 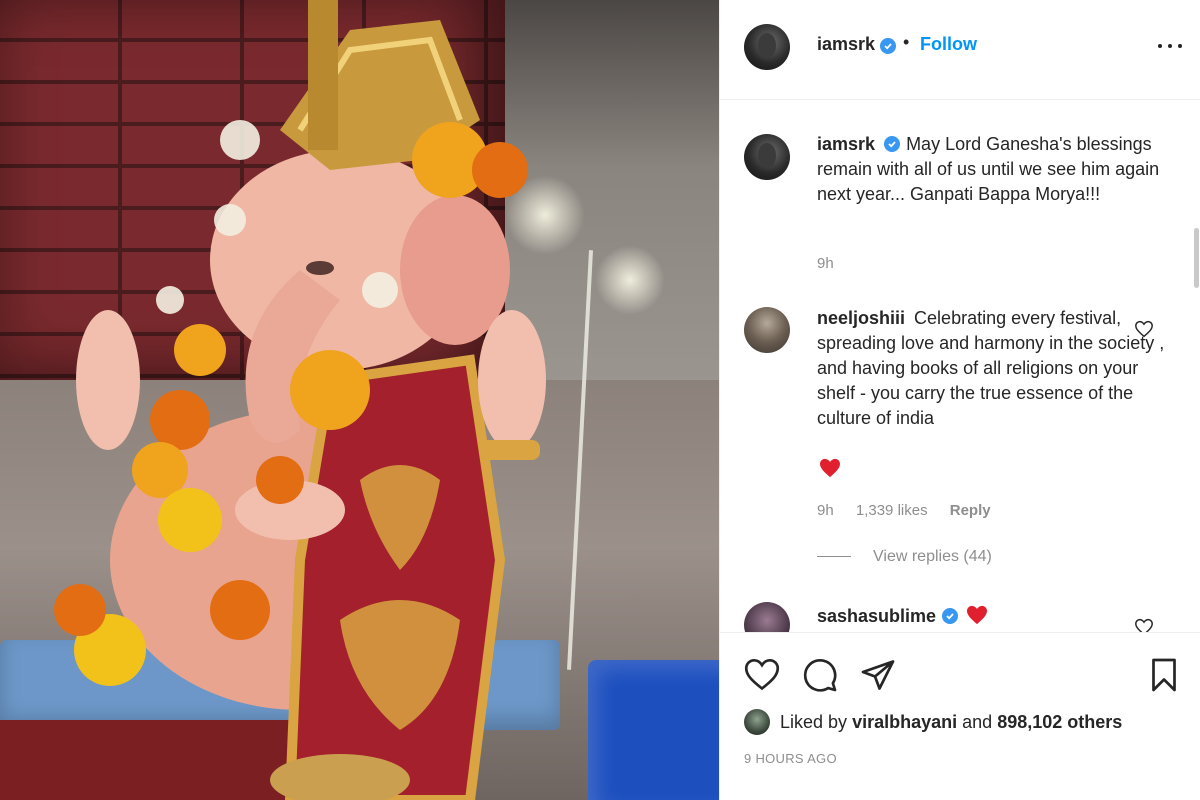 I want to click on comment-meta: 9h 1,339 likes Reply, so click(x=913, y=510).